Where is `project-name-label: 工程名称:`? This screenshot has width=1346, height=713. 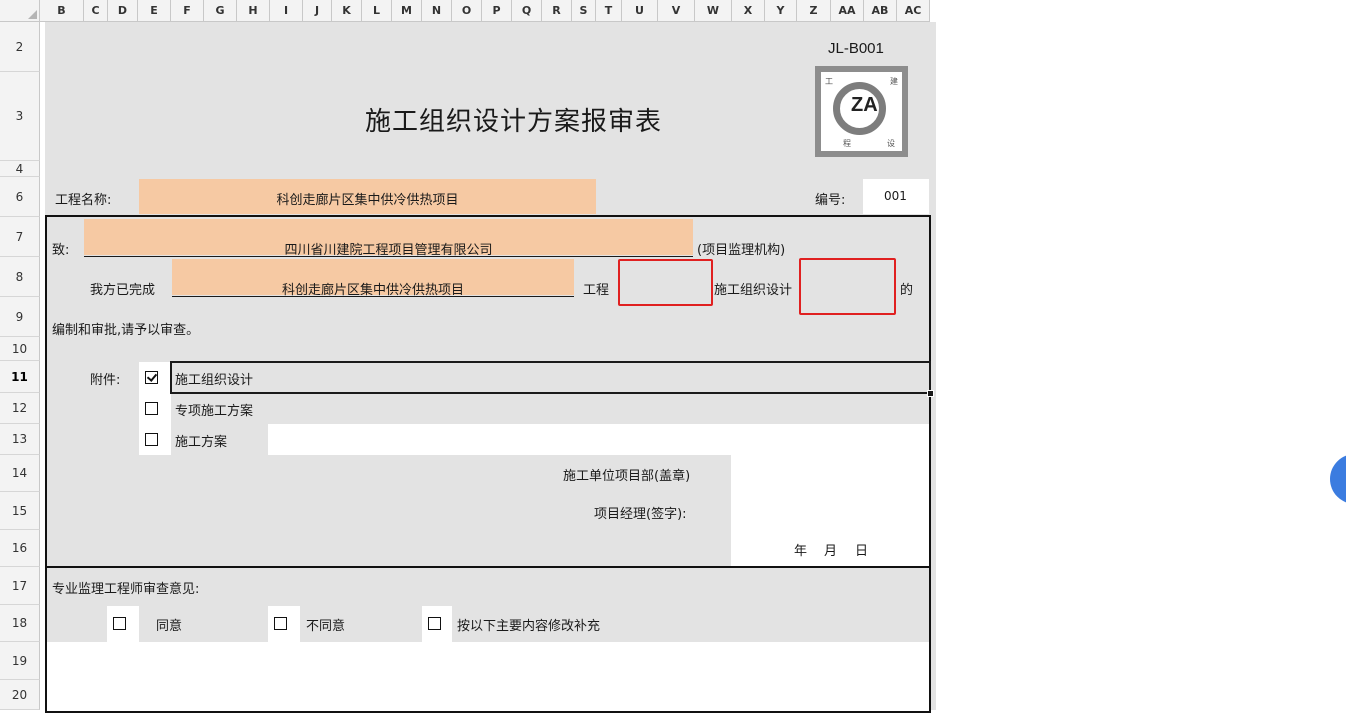
project-name-label: 工程名称: is located at coordinates (83, 200).